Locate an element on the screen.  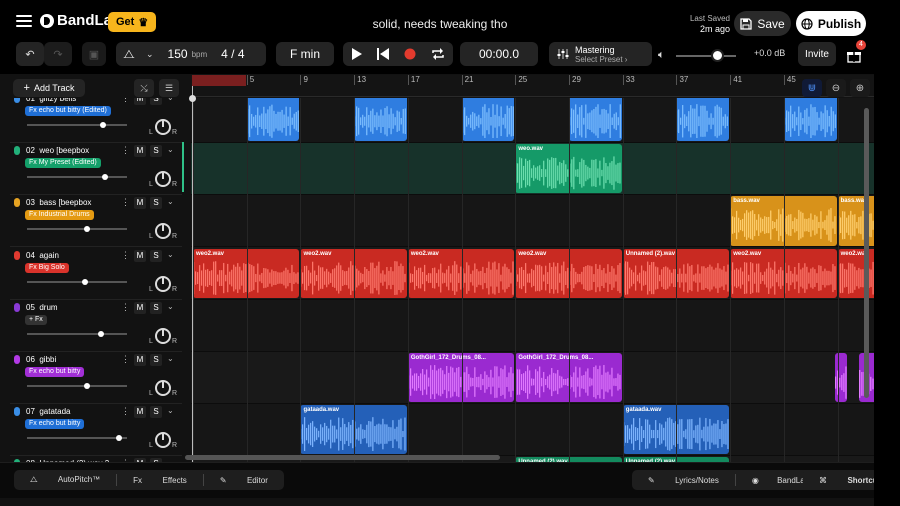
metronome-dropdown-icon: ⌄ is located at coordinates (150, 54).